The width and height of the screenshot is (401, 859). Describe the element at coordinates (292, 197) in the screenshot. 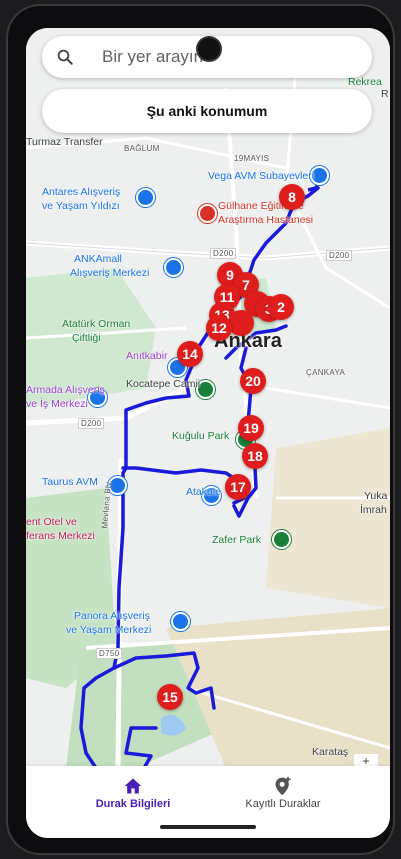

I see `stop-marker-8: 8` at that location.